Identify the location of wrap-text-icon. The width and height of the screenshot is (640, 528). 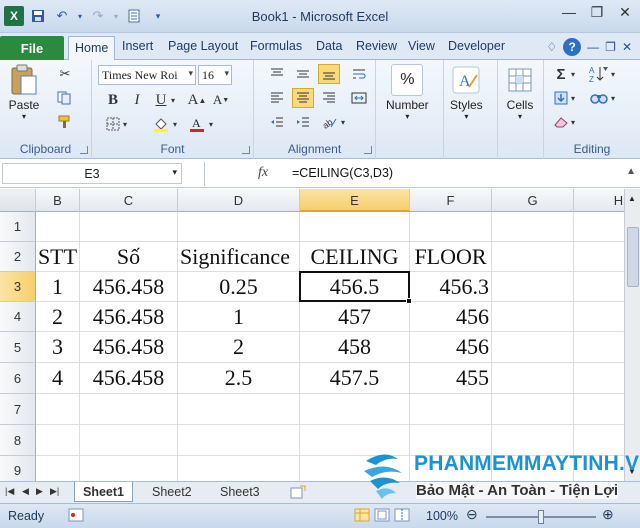
(359, 74).